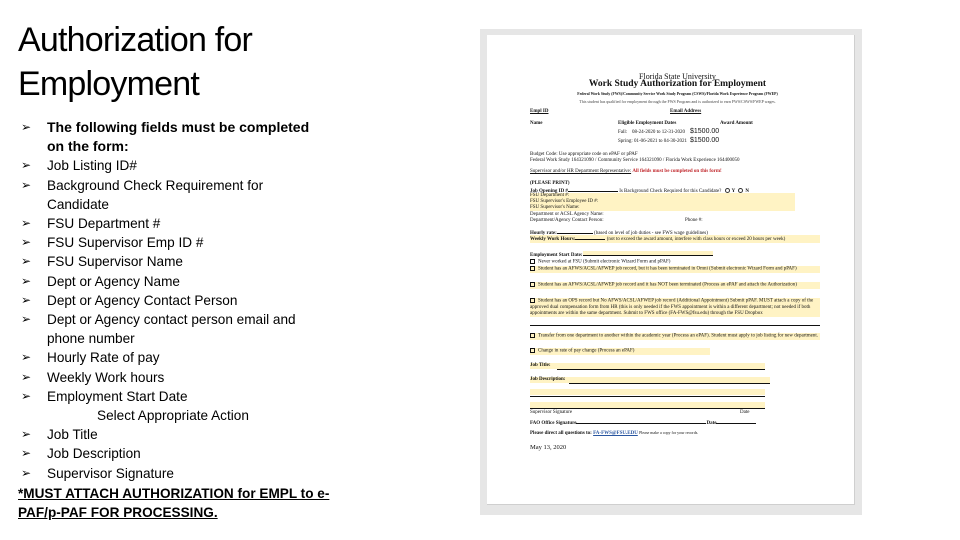  I want to click on list-item: ➢ Job Title, so click(188, 434).